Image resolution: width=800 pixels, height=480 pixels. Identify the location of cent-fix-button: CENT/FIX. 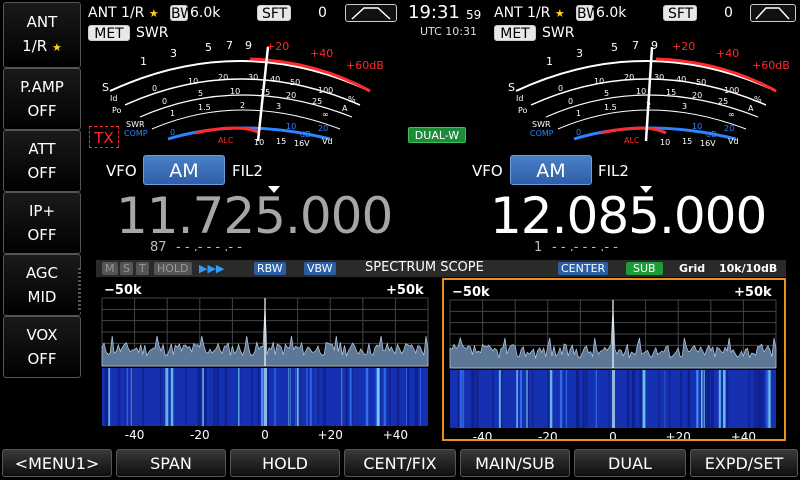
(400, 463).